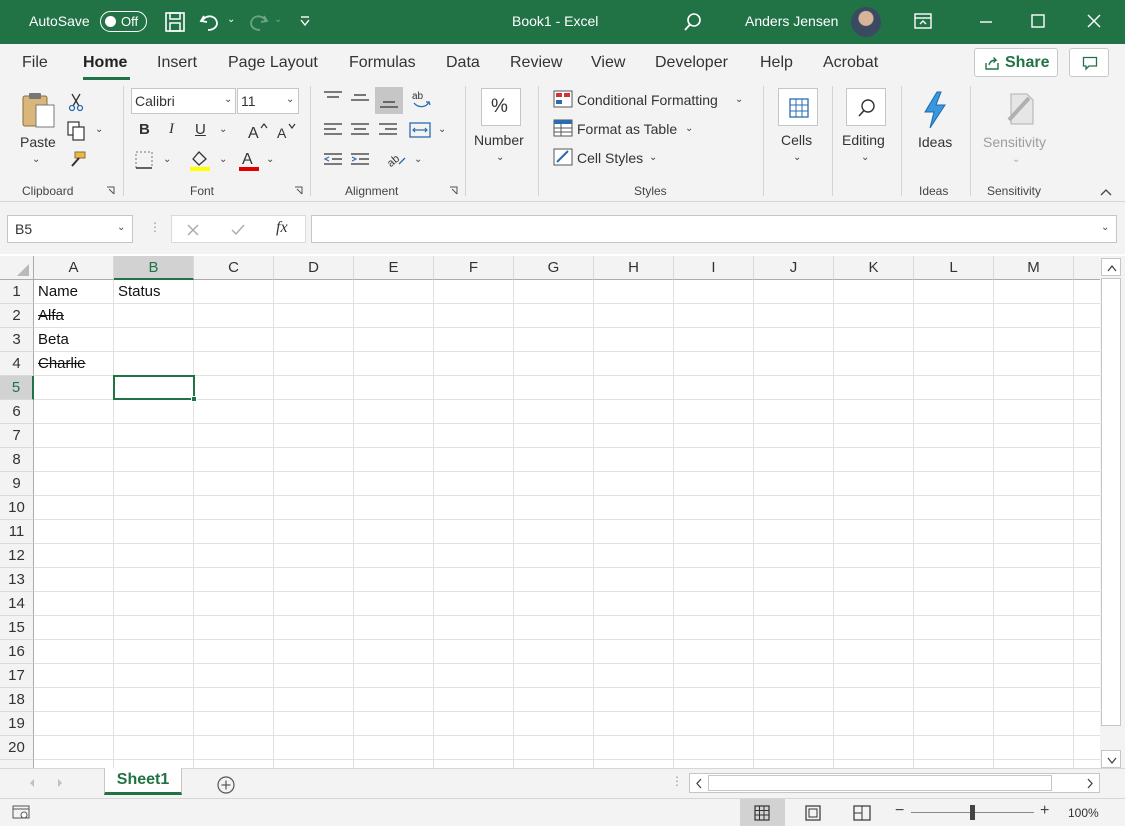 The height and width of the screenshot is (826, 1125). Describe the element at coordinates (418, 159) in the screenshot. I see `text-direction-dropdown-icon: ⌄` at that location.